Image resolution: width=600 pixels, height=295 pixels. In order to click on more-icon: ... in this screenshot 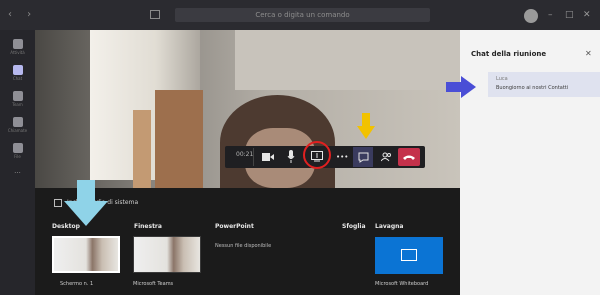, I will do `click(17, 171)`.